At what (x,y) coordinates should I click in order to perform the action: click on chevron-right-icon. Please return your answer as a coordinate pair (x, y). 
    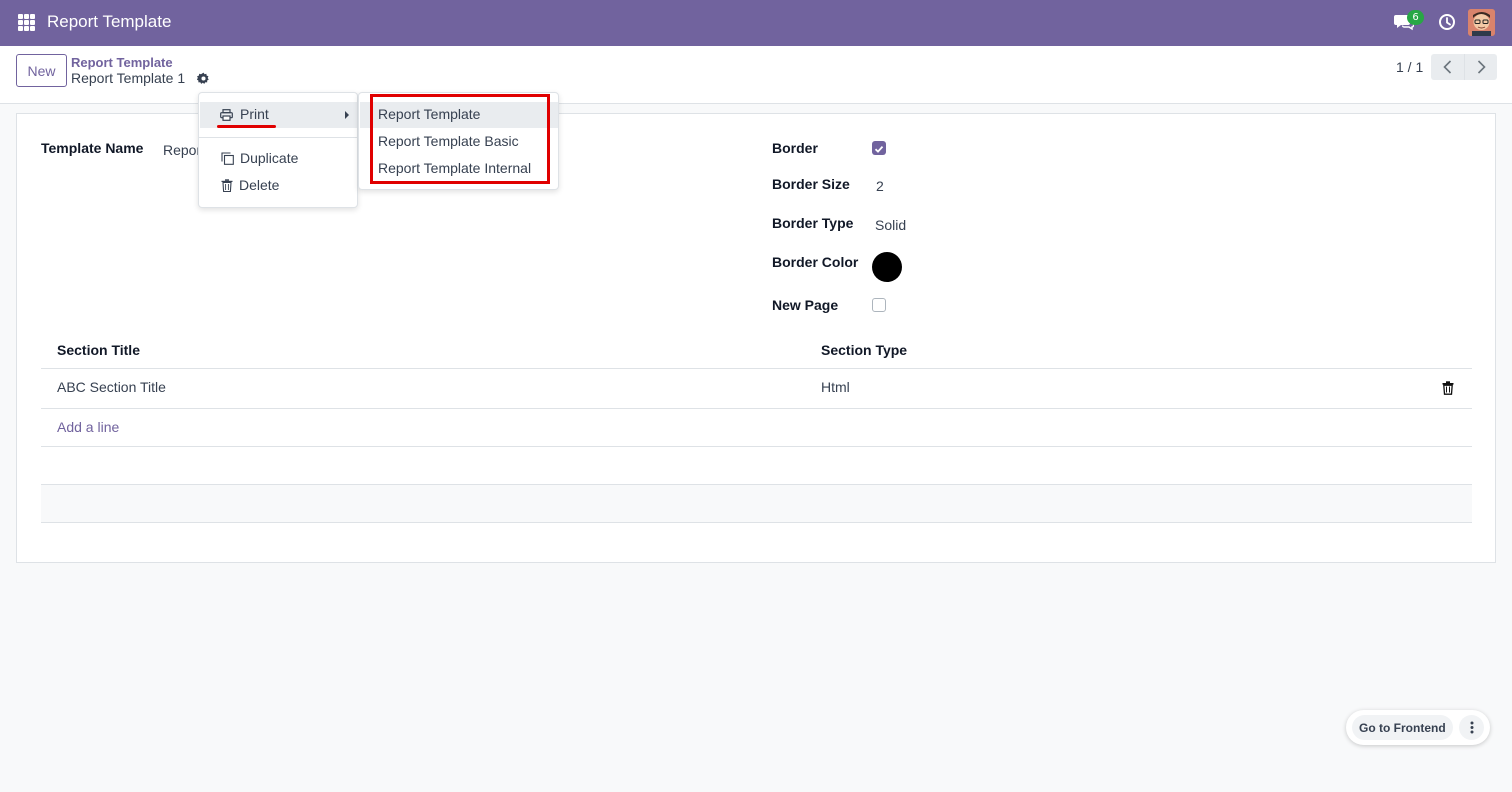
    Looking at the image, I should click on (1481, 67).